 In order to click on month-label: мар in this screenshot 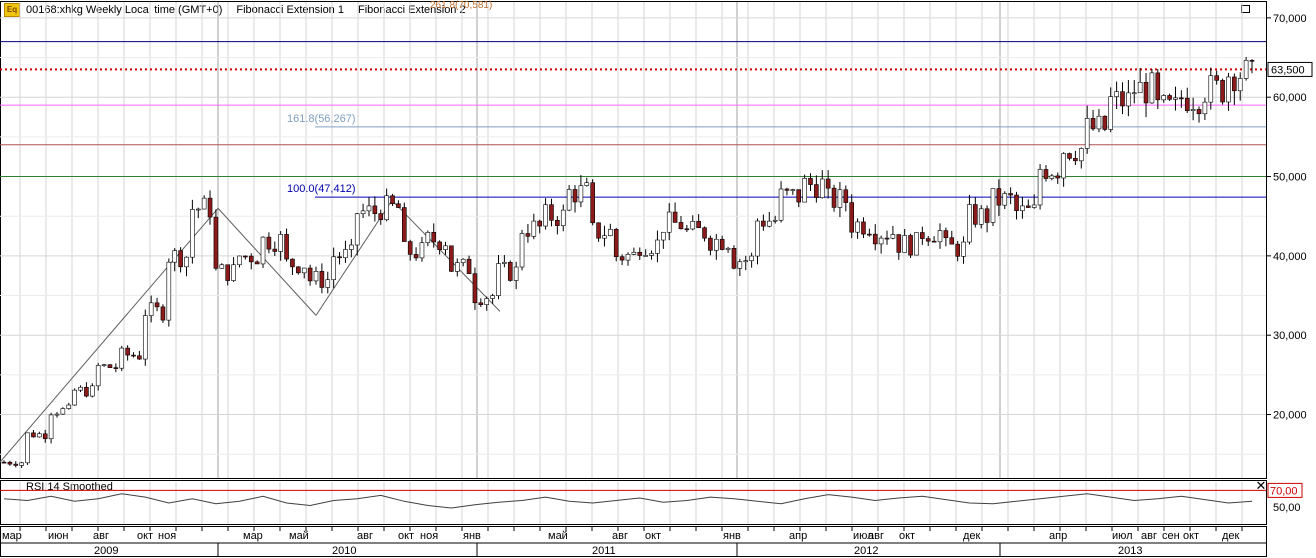, I will do `click(12, 536)`.